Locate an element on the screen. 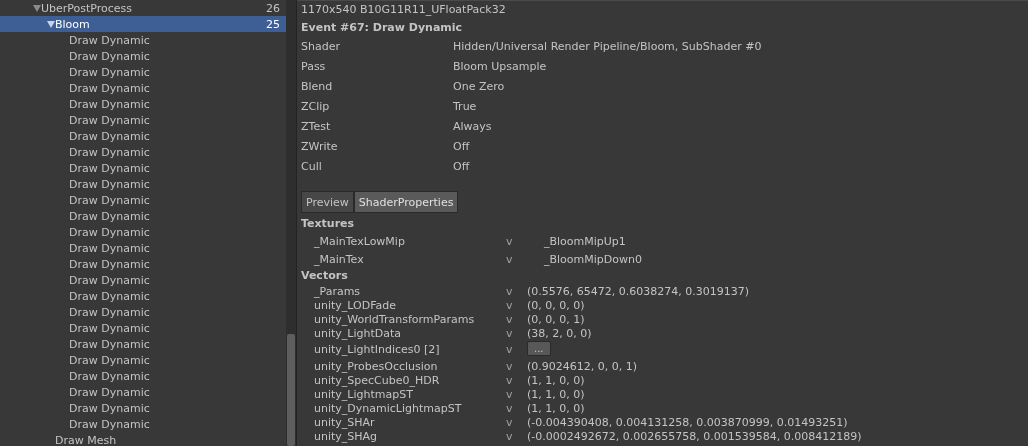 This screenshot has height=446, width=1028. tree-item: UberPostProcess 26 is located at coordinates (143, 8).